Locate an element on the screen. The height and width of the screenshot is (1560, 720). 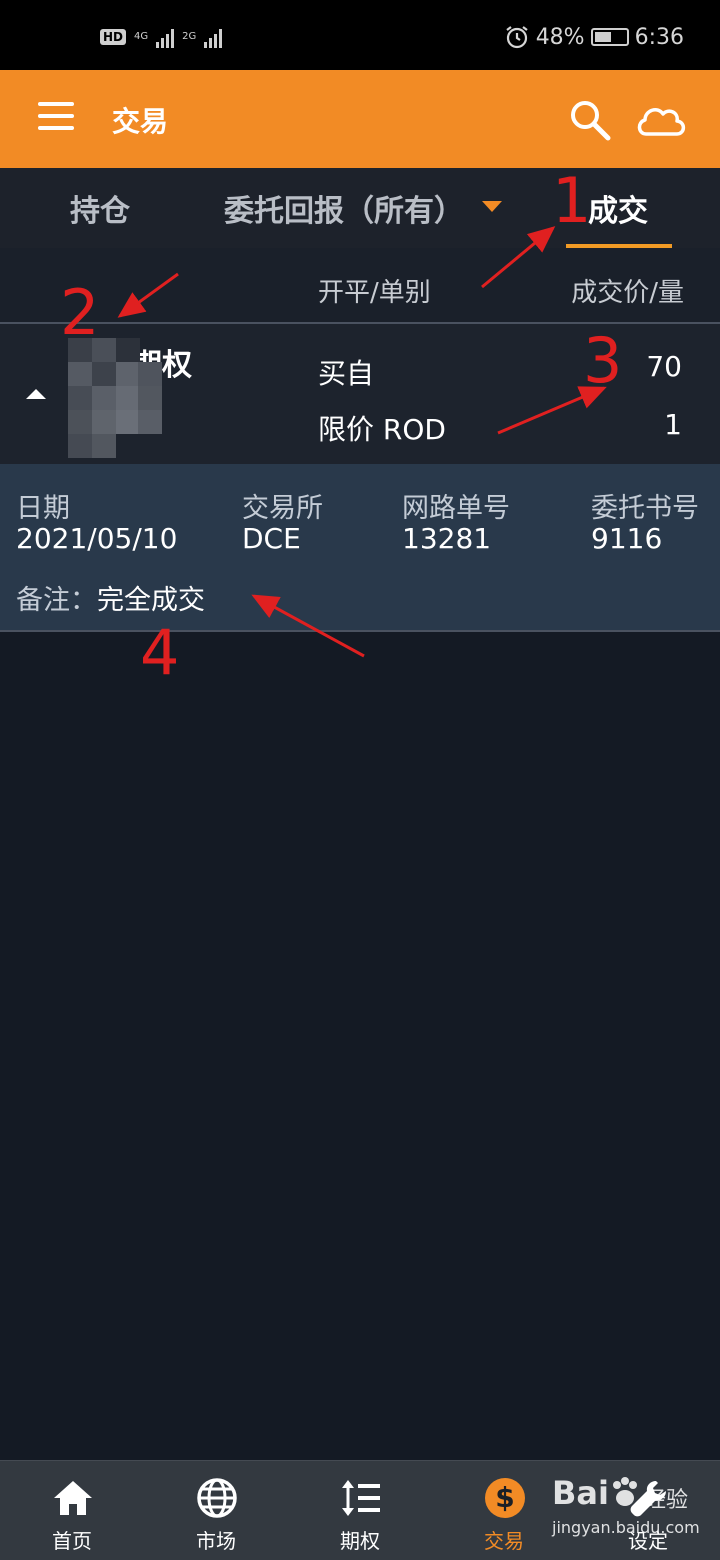
column-open-close: 开平/单别 is located at coordinates (374, 293).